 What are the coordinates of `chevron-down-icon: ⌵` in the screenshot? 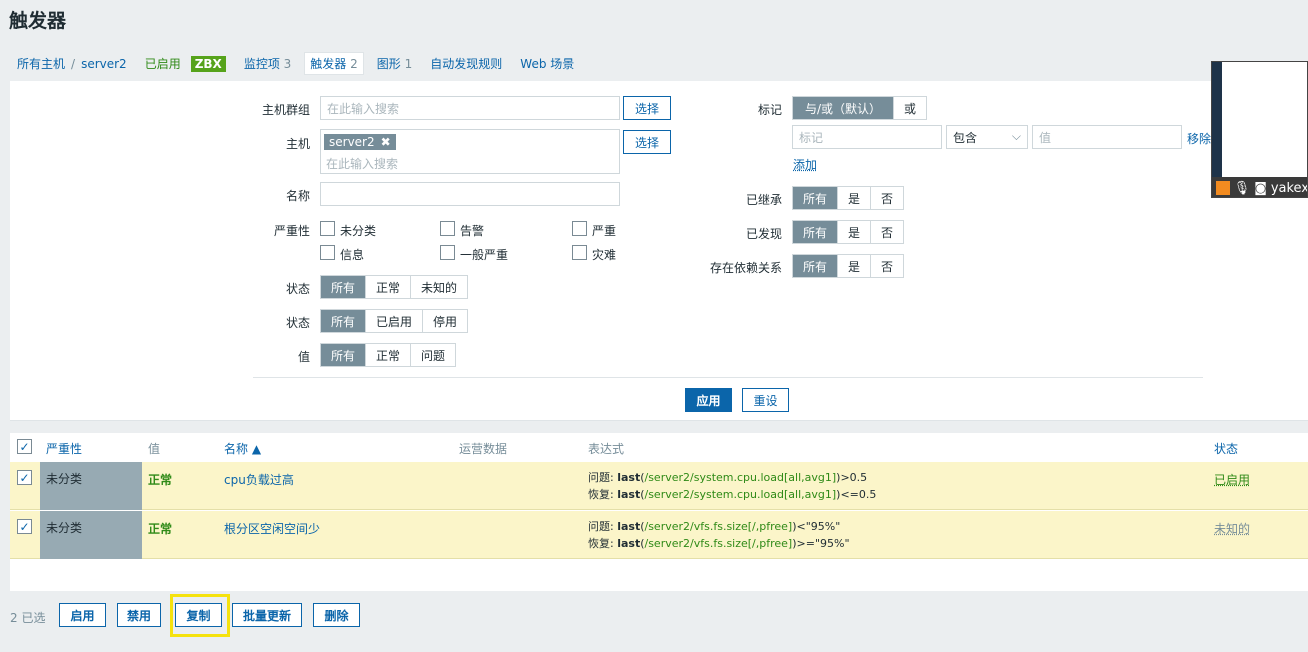 It's located at (1016, 136).